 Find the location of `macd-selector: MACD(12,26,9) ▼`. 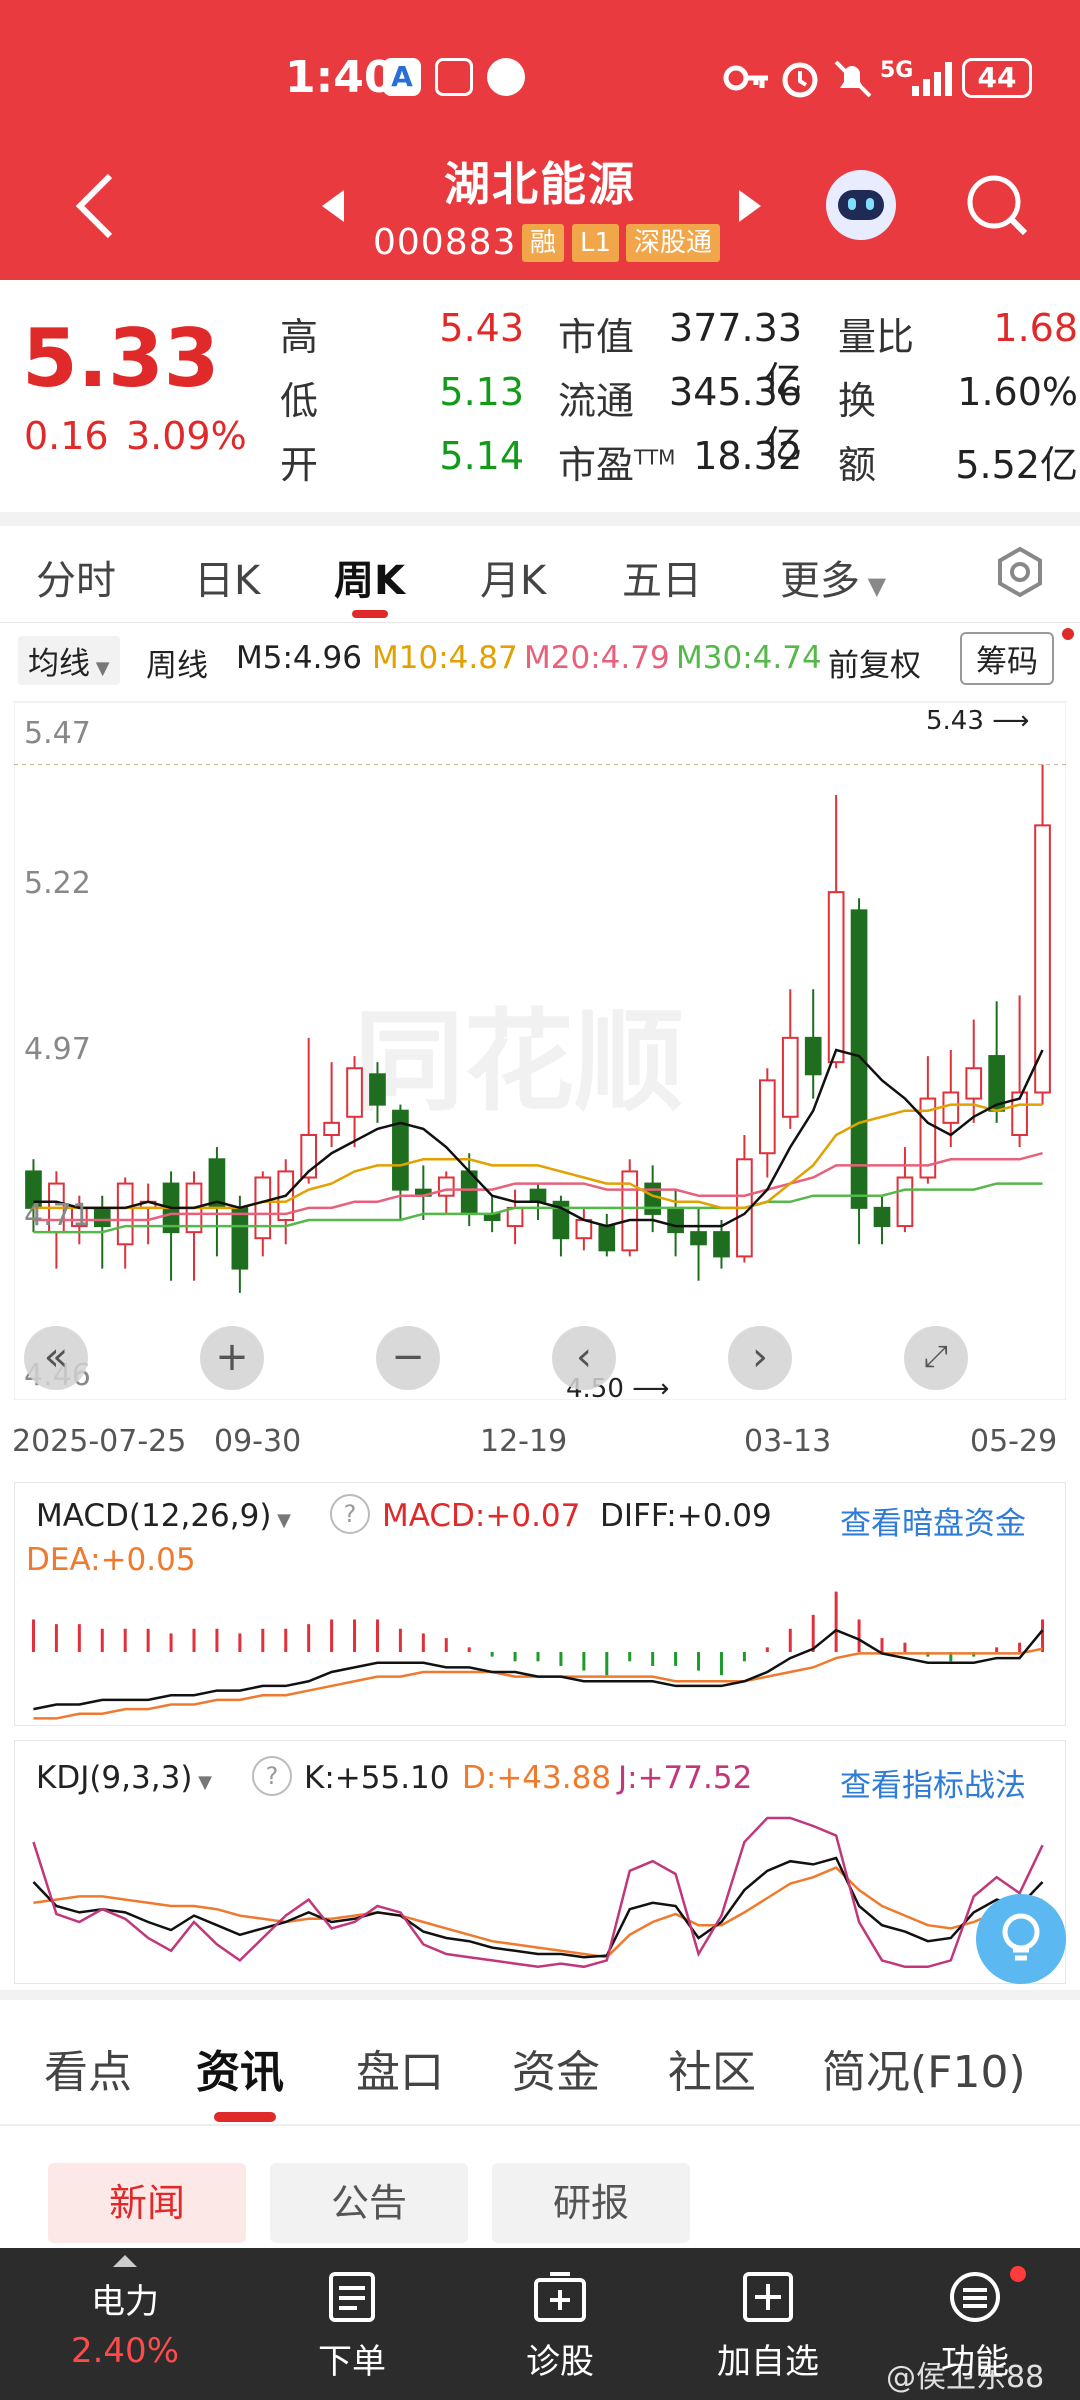

macd-selector: MACD(12,26,9) ▼ is located at coordinates (163, 1516).